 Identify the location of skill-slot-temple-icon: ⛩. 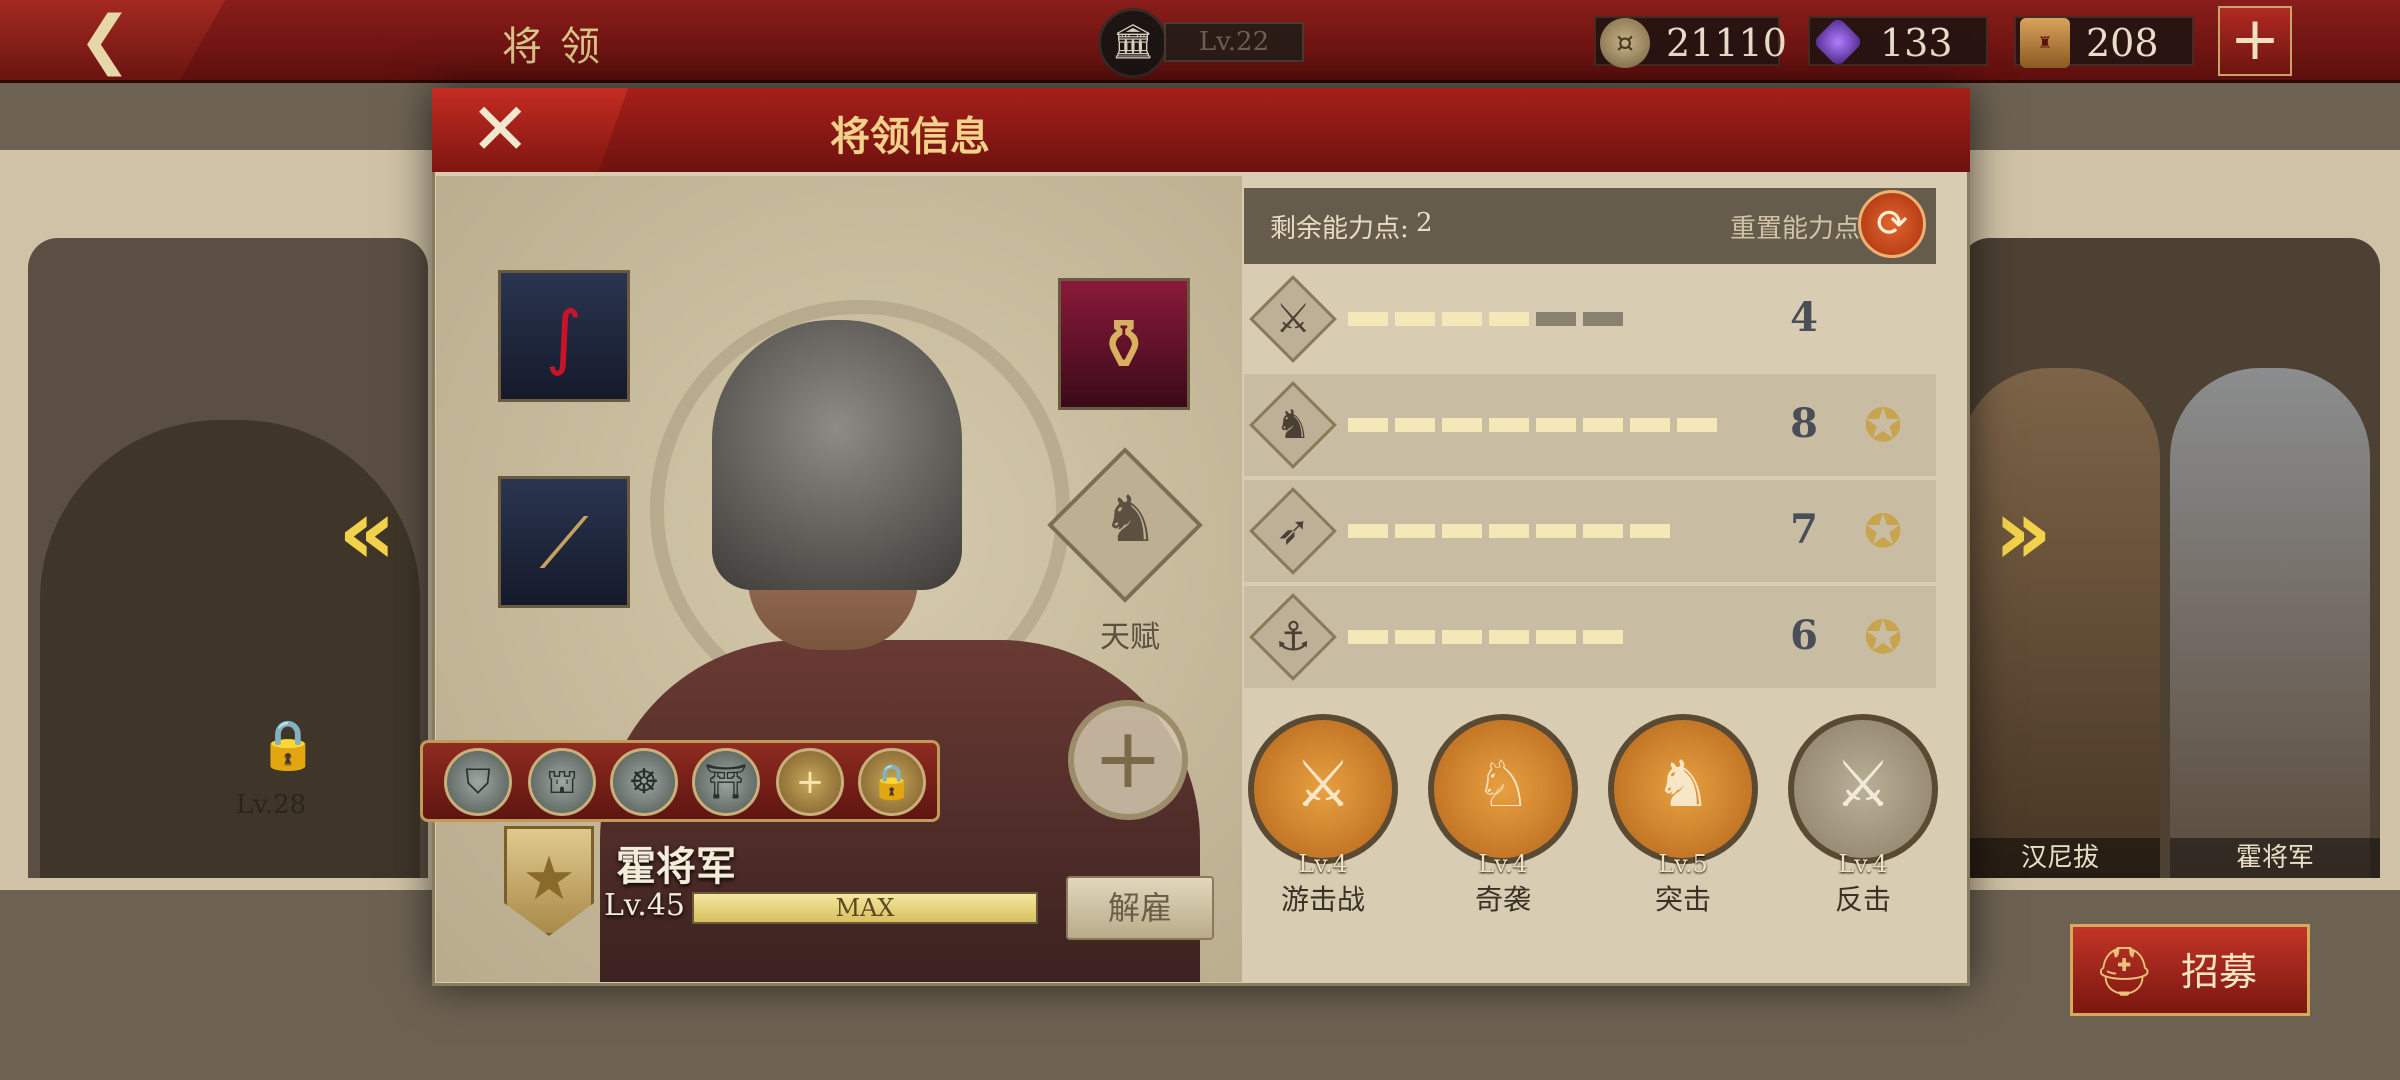
(726, 782).